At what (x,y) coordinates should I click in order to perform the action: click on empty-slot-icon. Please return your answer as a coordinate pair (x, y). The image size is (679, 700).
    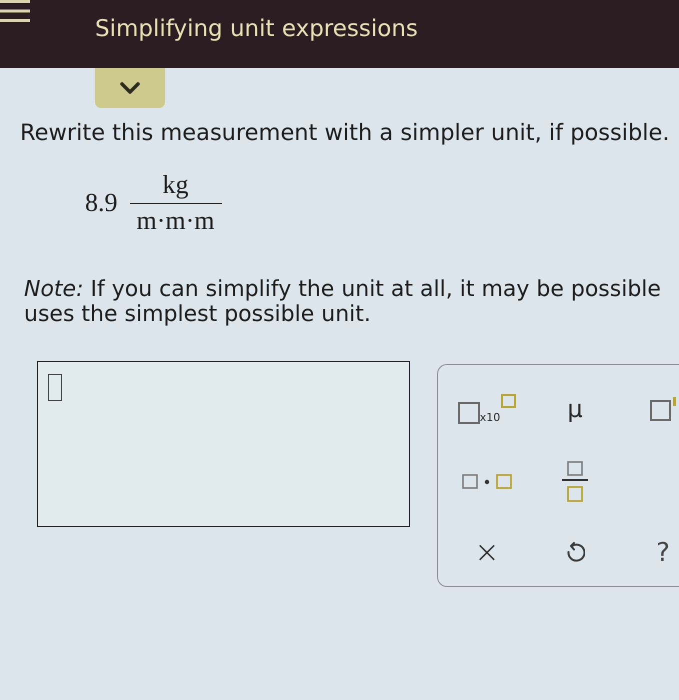
    Looking at the image, I should click on (55, 387).